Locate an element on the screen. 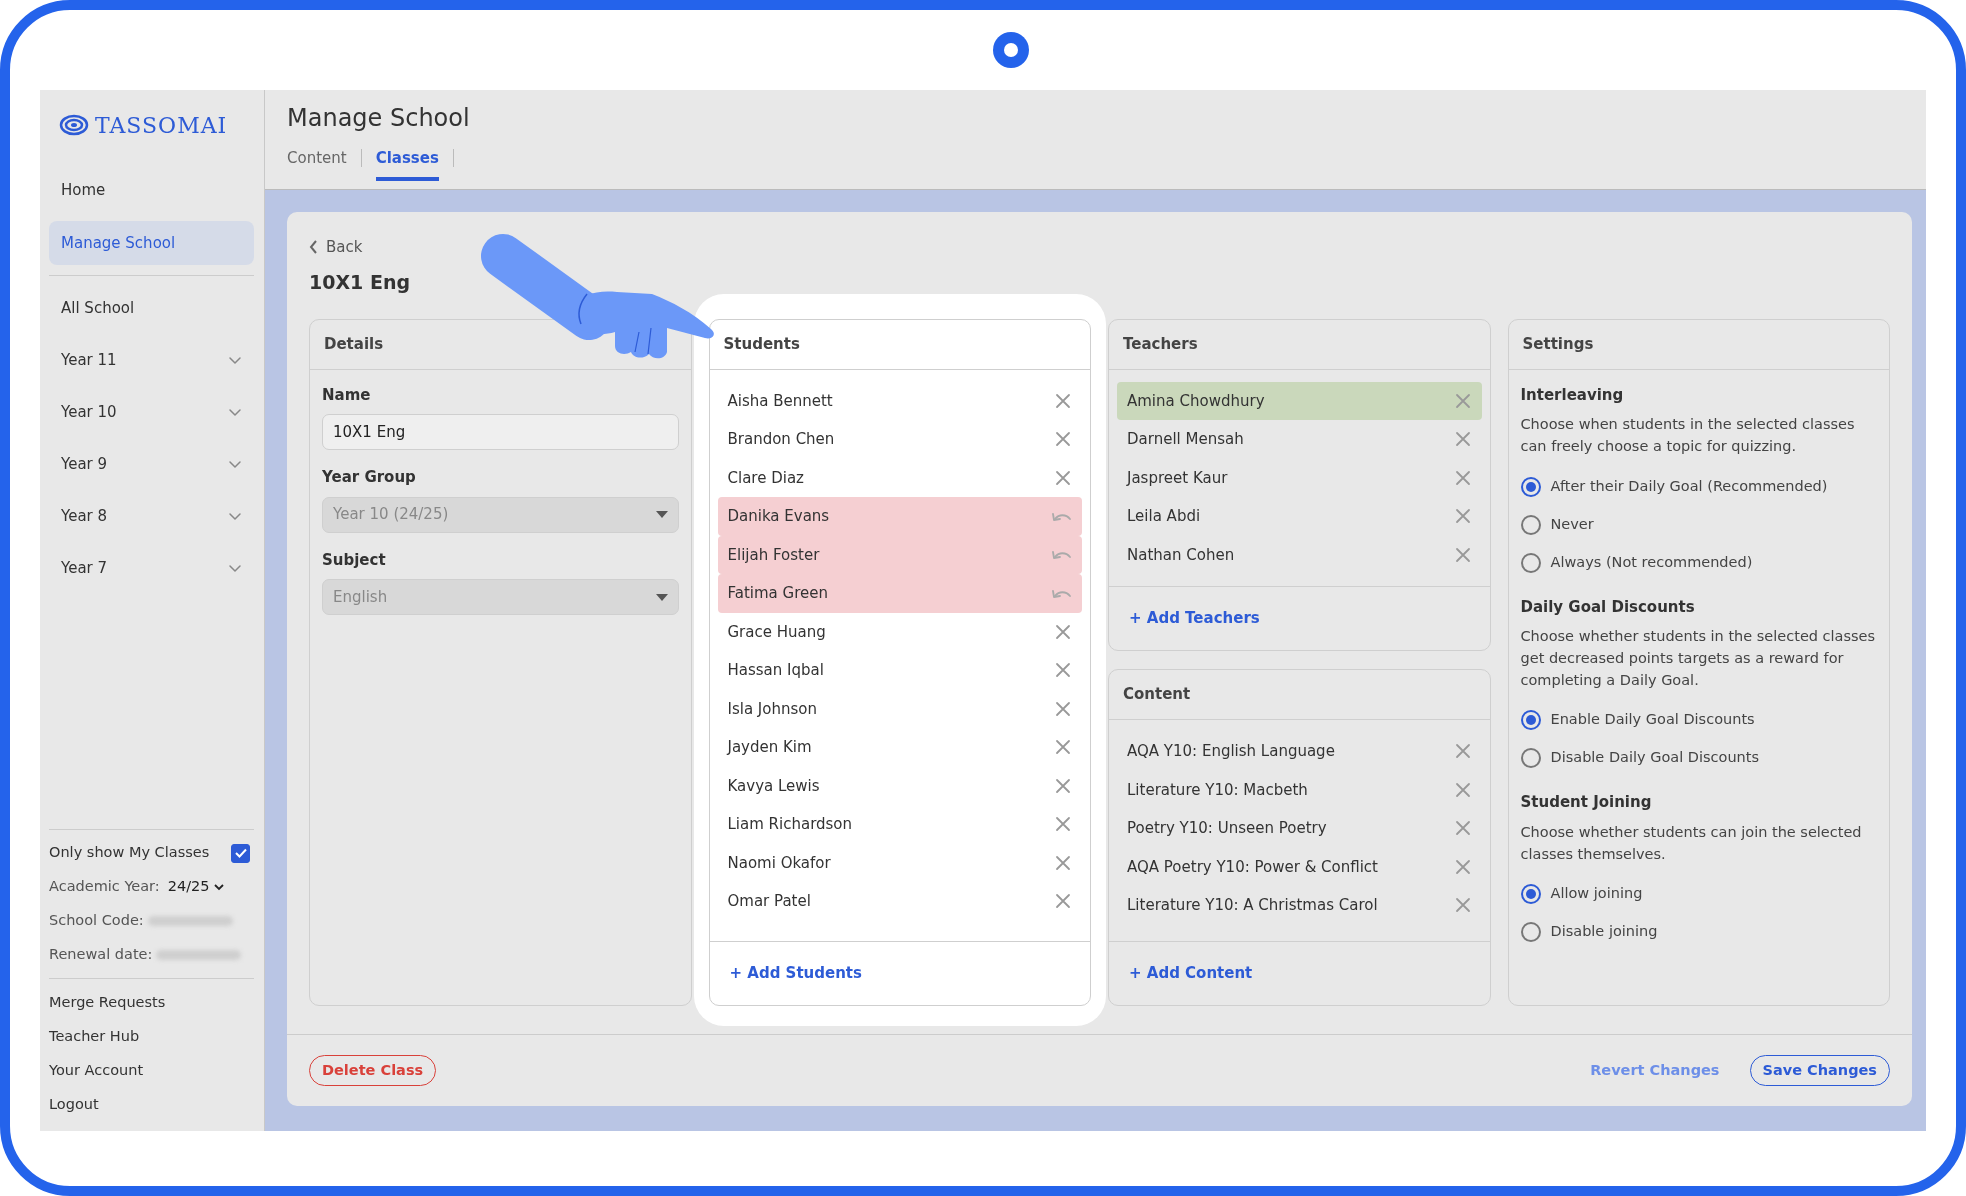 This screenshot has height=1196, width=1966. item-name: Amina Chowdhury is located at coordinates (1196, 401).